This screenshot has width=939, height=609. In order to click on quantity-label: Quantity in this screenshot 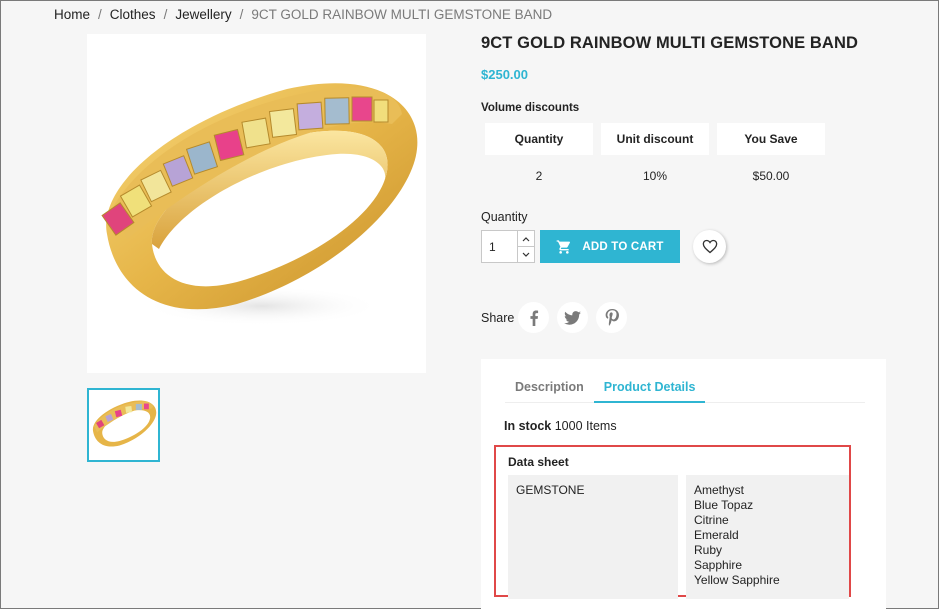, I will do `click(504, 217)`.